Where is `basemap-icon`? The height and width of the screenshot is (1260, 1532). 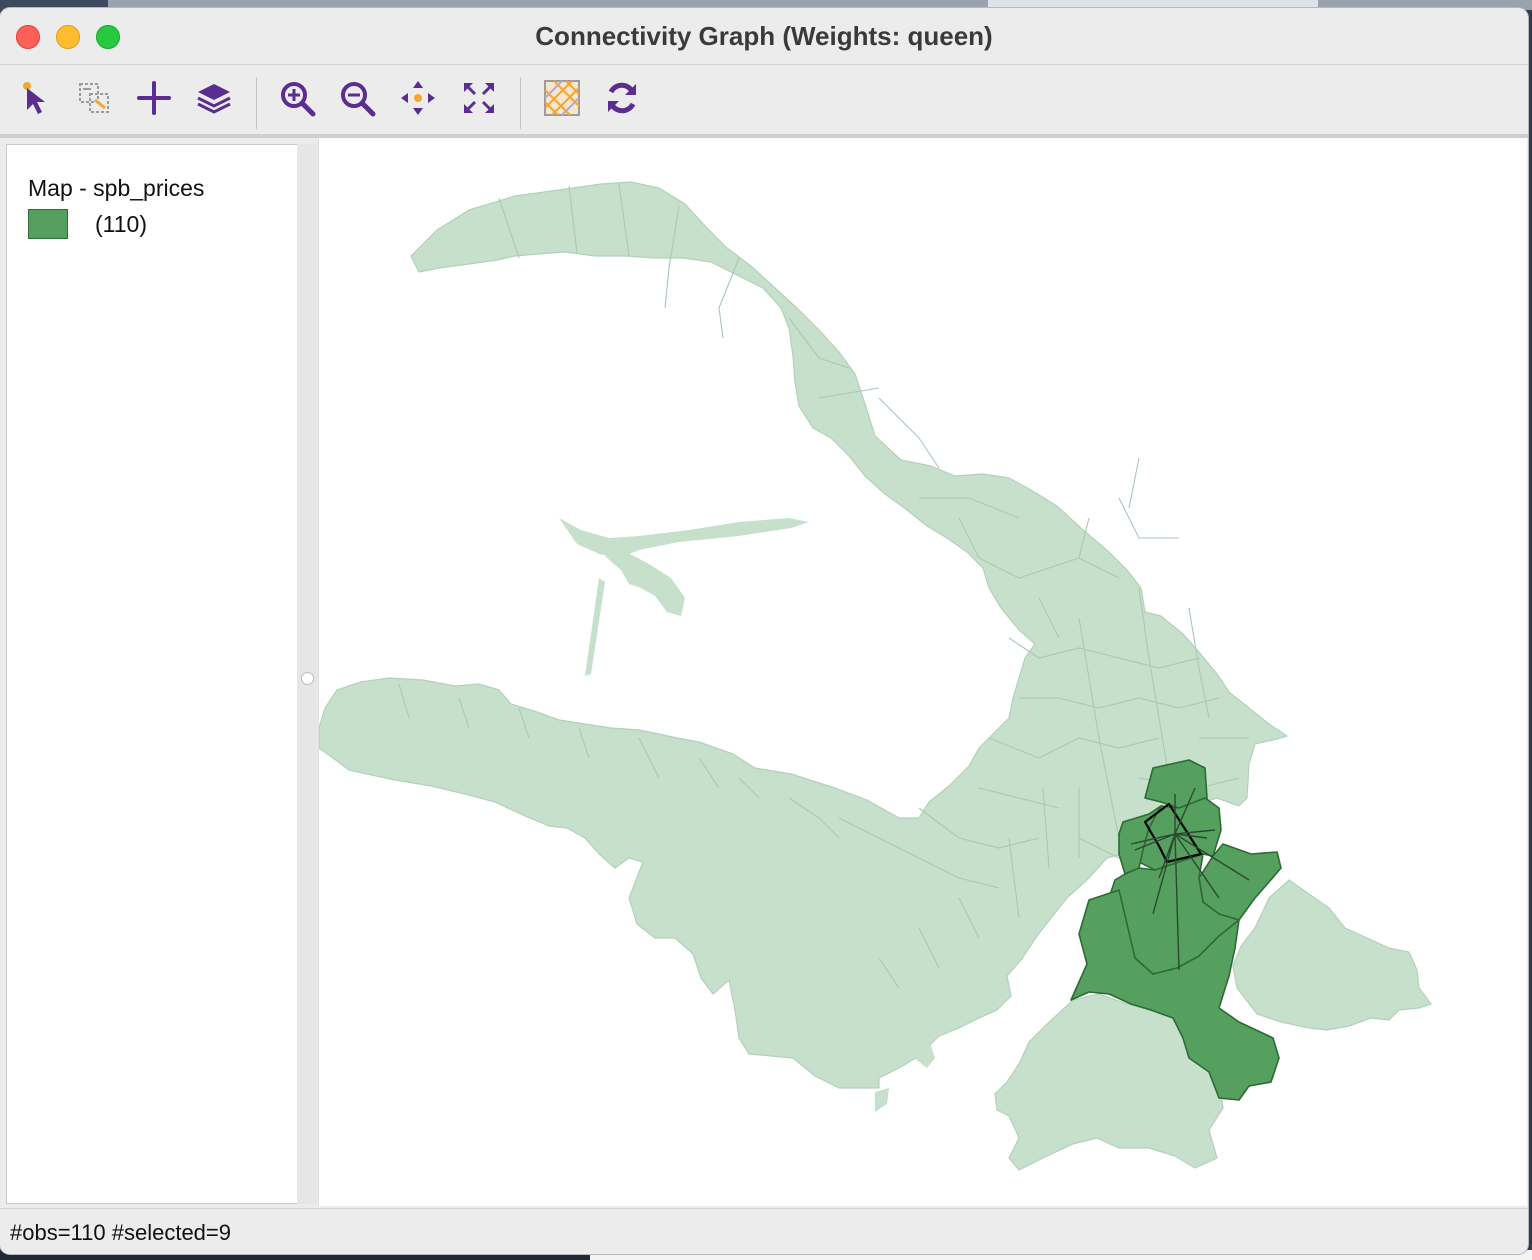 basemap-icon is located at coordinates (562, 98).